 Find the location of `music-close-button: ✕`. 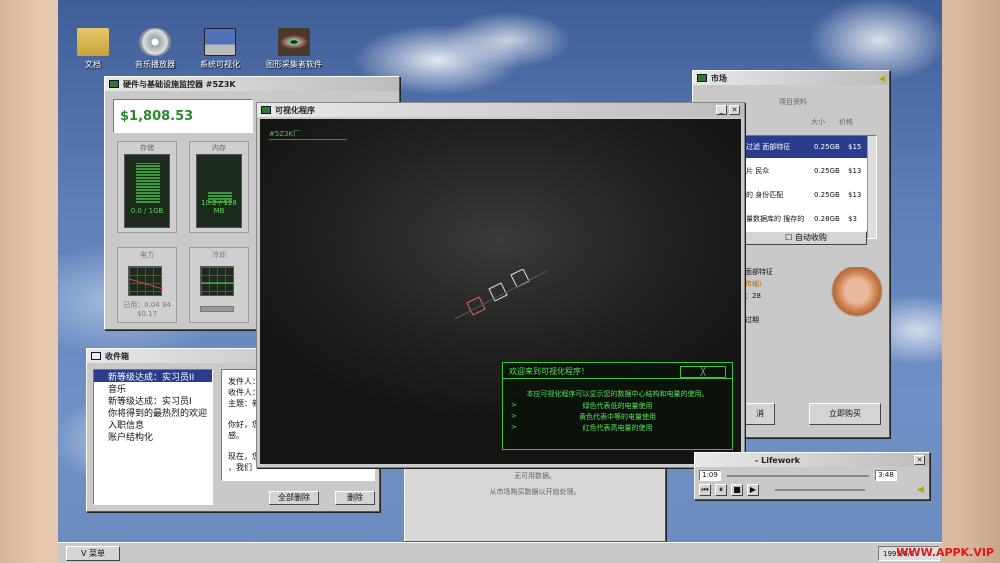

music-close-button: ✕ is located at coordinates (919, 460).